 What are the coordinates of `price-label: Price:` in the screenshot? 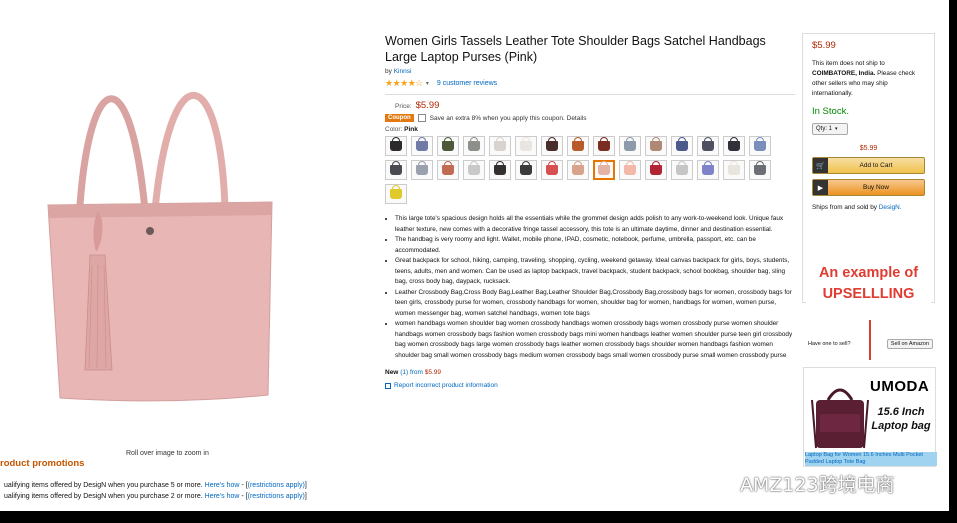 It's located at (403, 106).